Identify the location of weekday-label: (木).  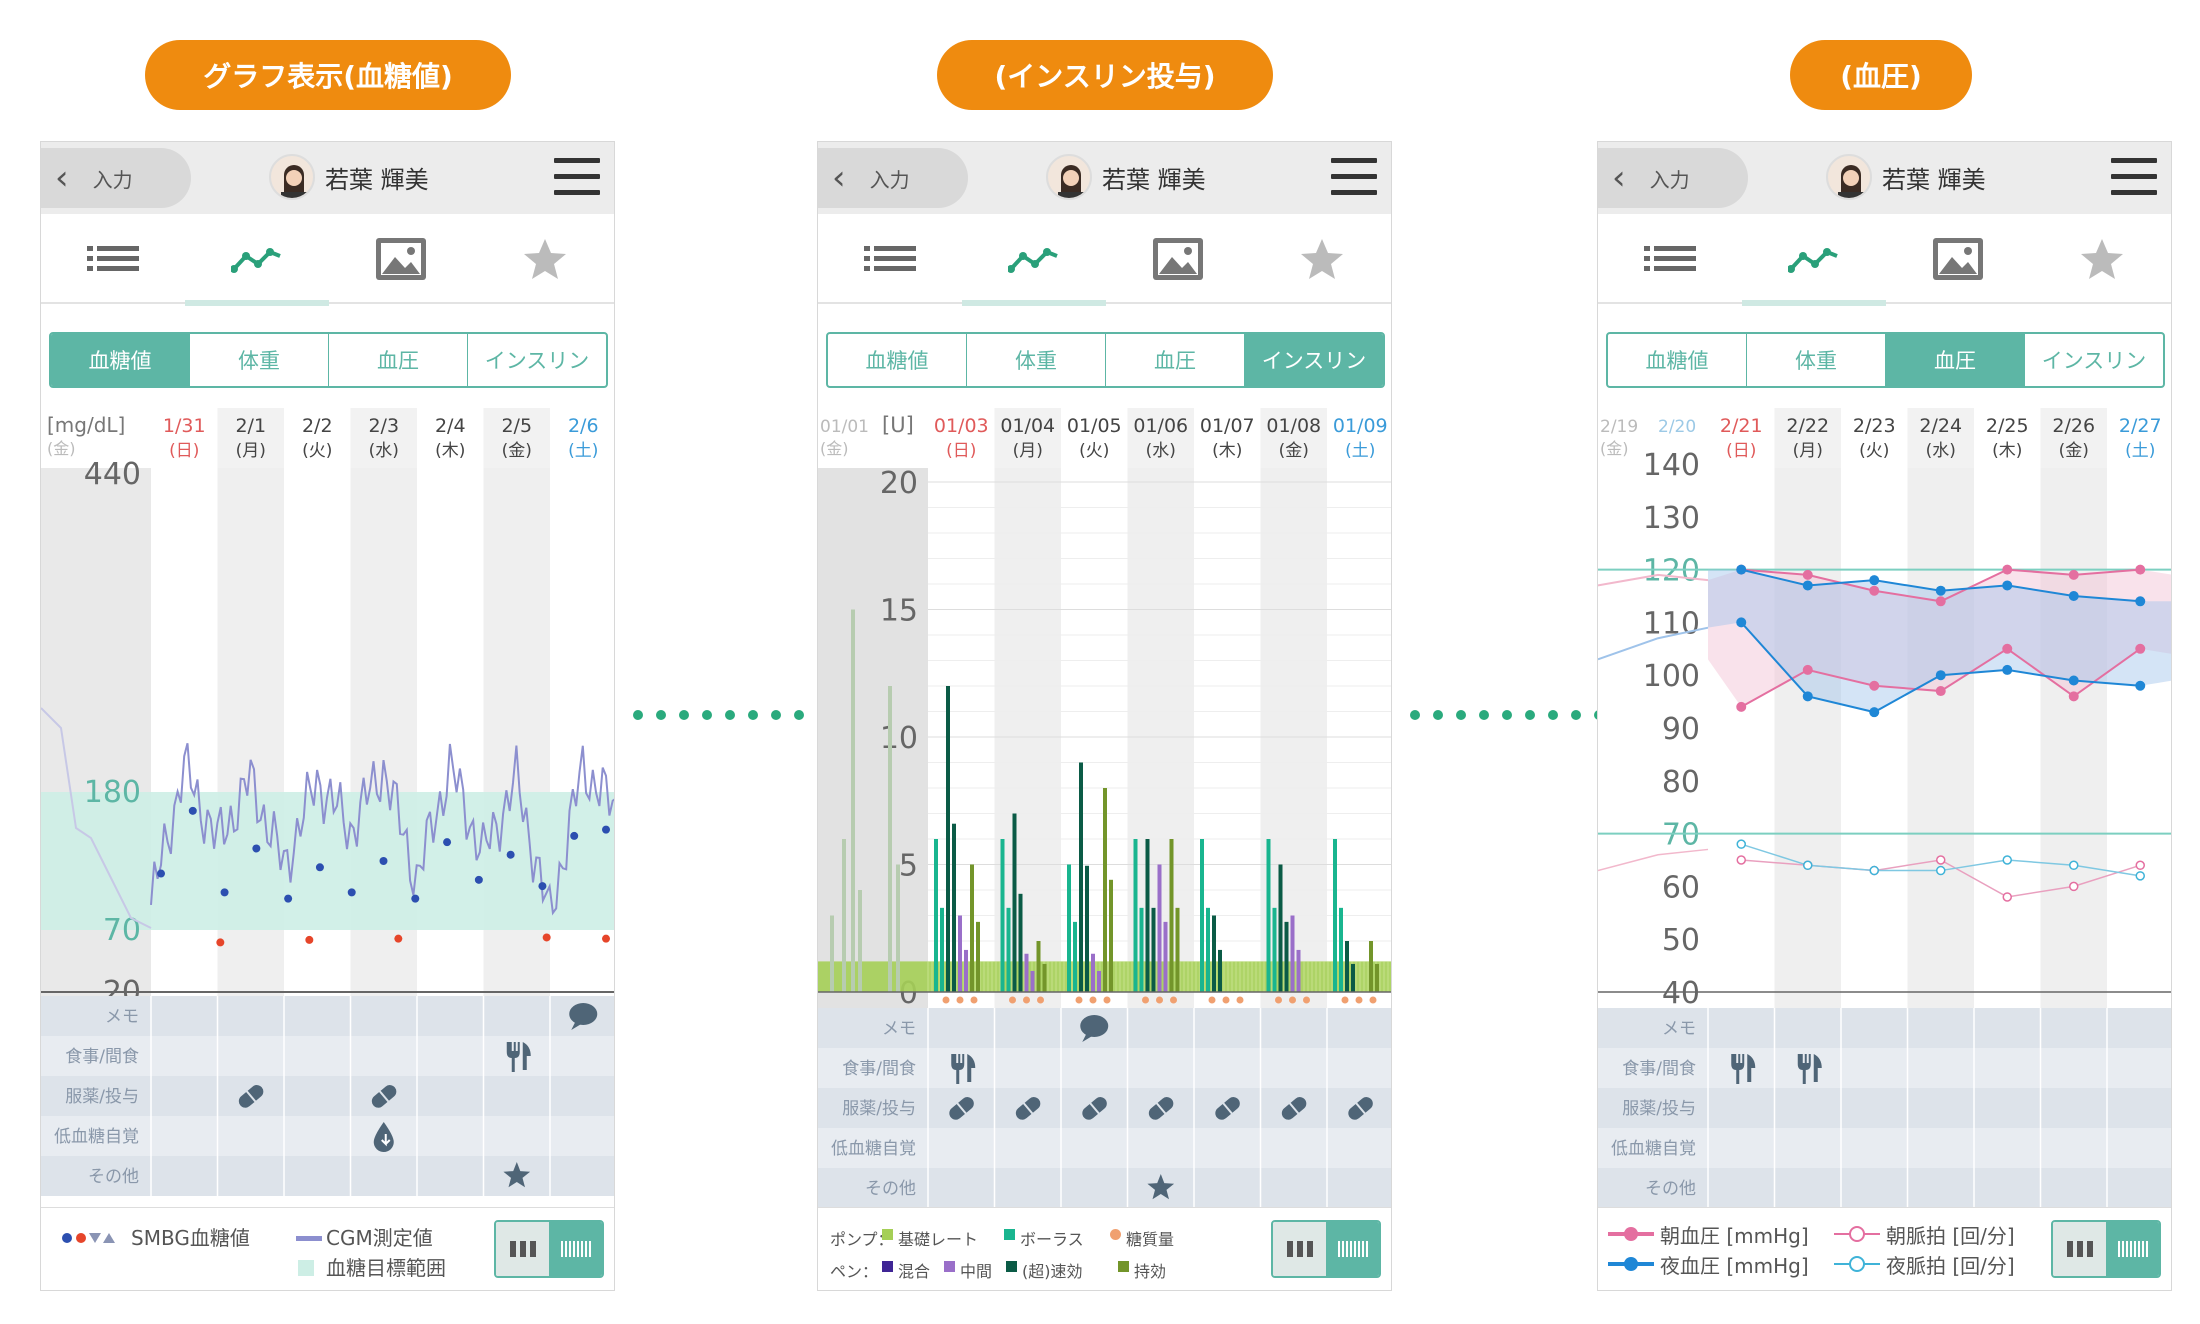
(2007, 451).